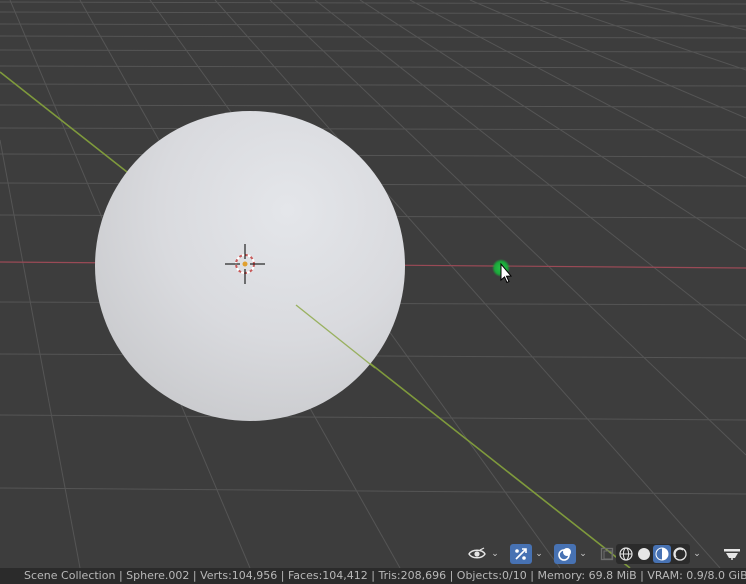 This screenshot has width=746, height=584. I want to click on overlays-toggle-button, so click(565, 554).